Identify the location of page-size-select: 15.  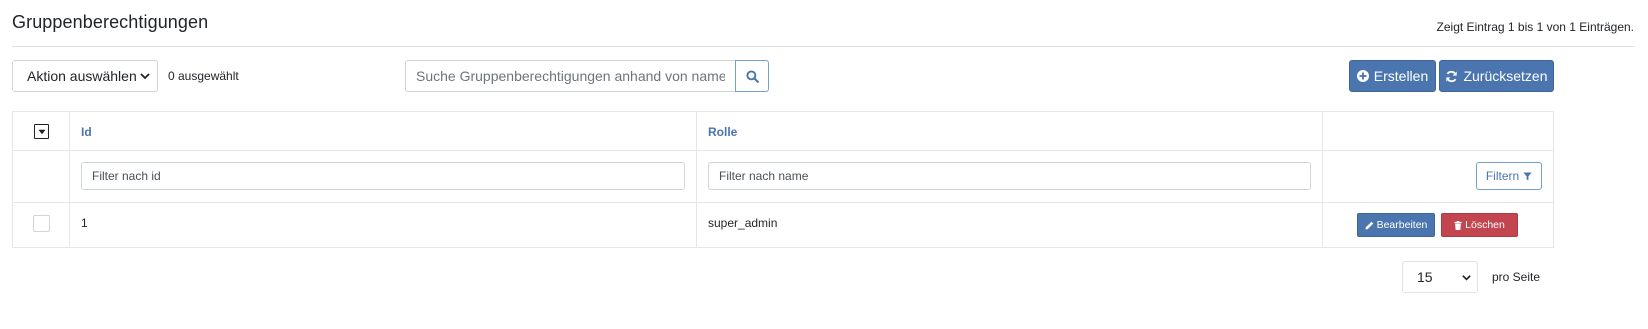
(1440, 277).